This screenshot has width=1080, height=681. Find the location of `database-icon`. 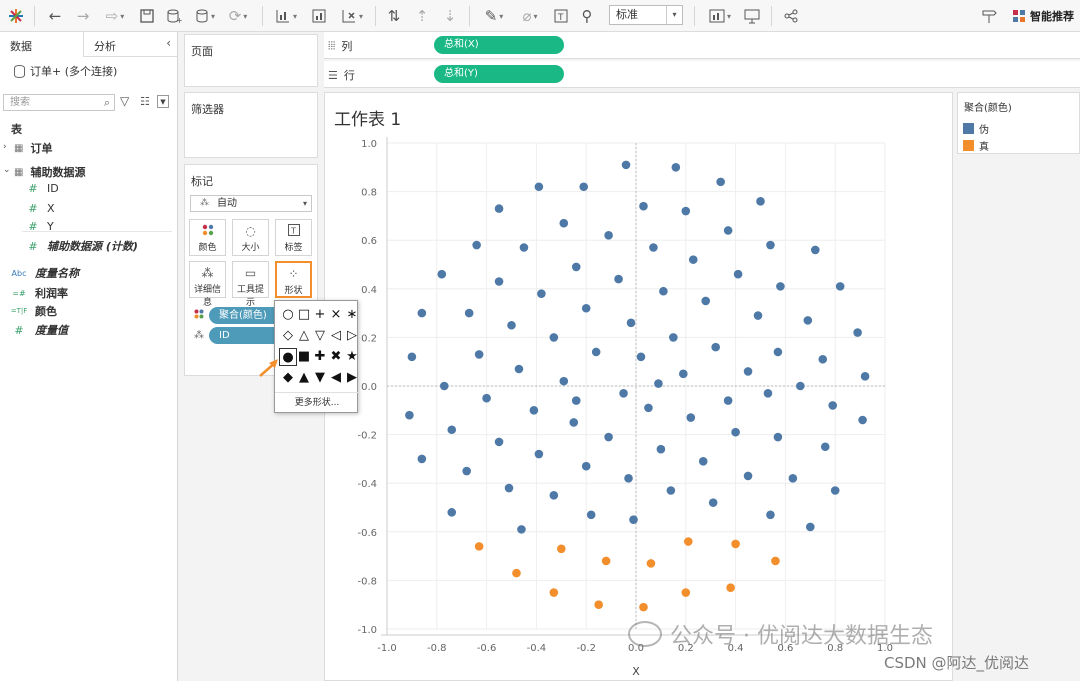

database-icon is located at coordinates (19, 71).